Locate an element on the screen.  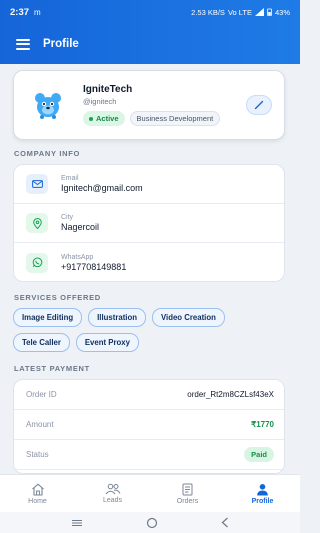
info-row-city: City Nagercoil is located at coordinates (149, 223).